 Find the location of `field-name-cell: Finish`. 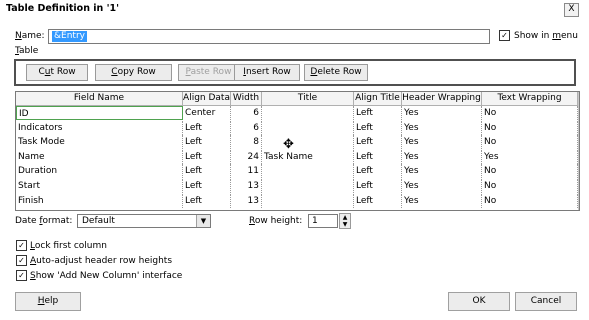

field-name-cell: Finish is located at coordinates (99, 200).